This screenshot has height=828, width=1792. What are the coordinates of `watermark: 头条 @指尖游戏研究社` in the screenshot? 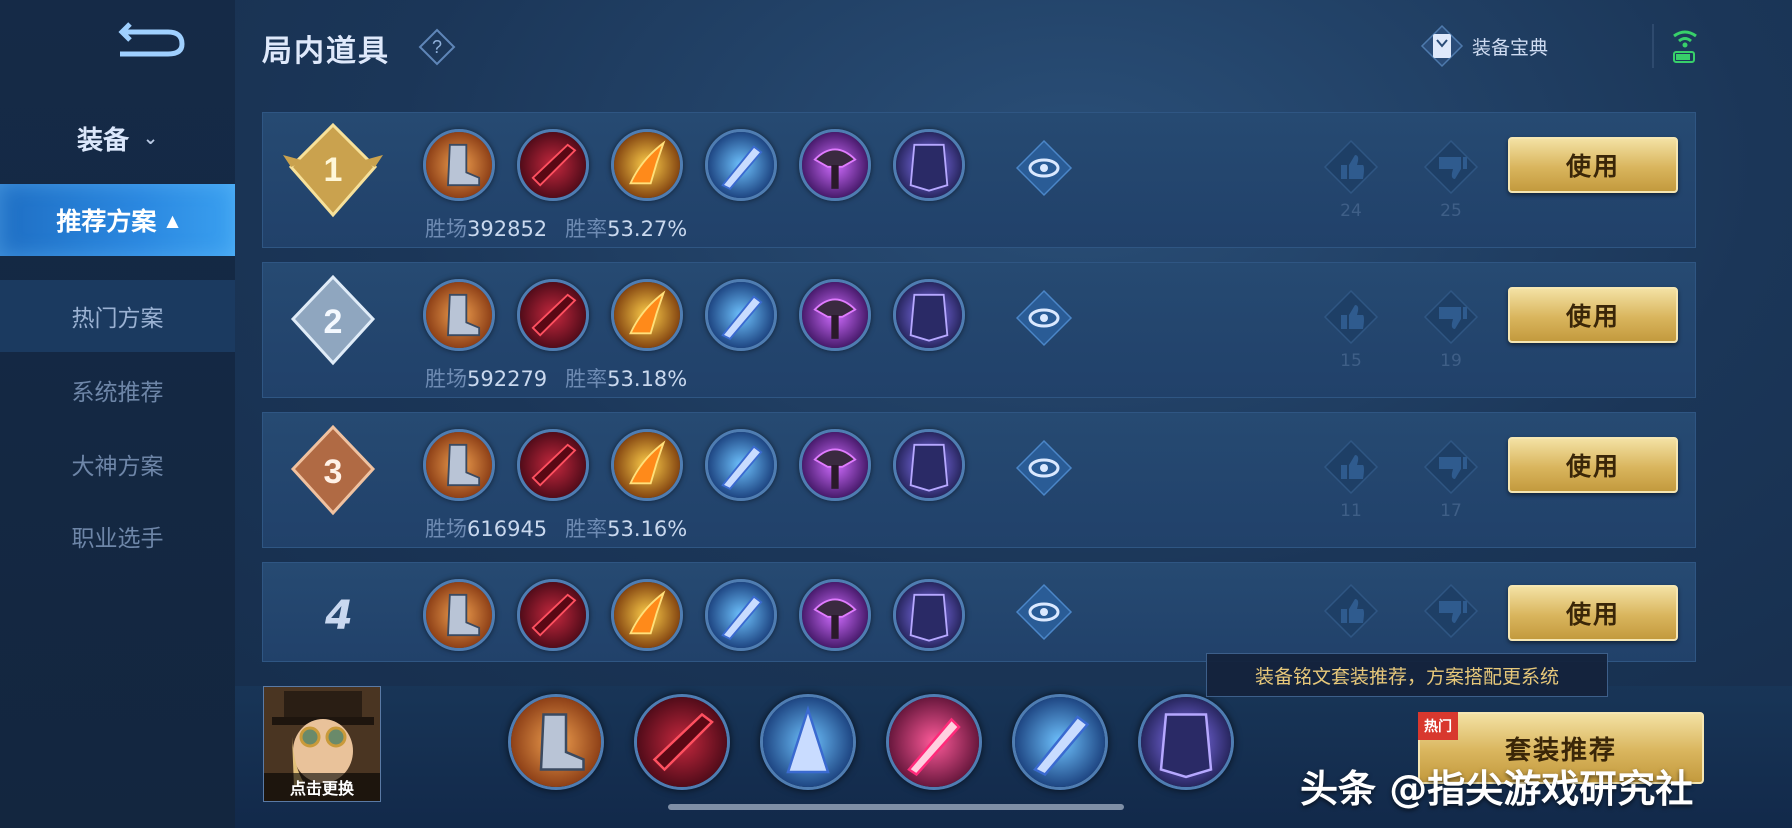 It's located at (1497, 789).